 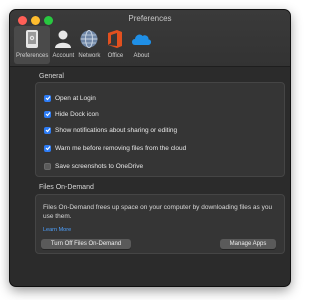 I want to click on open-at-login-label: Open at Login, so click(x=75, y=98).